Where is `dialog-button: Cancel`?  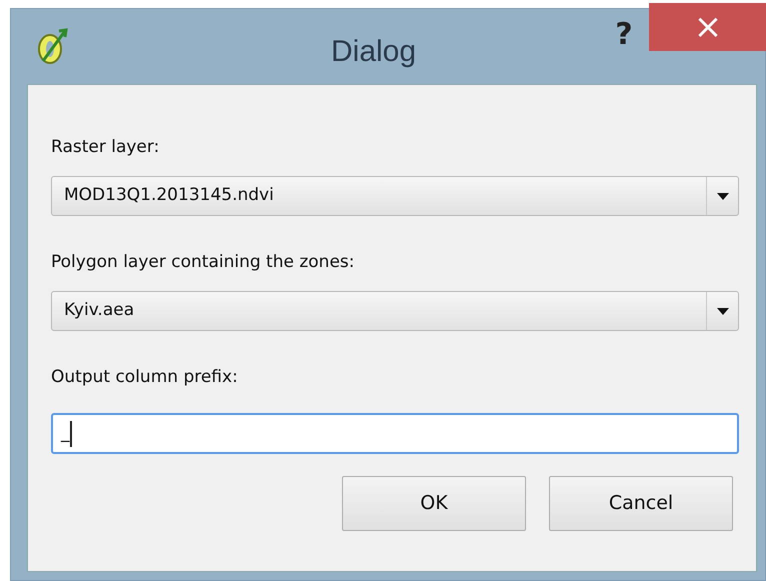
dialog-button: Cancel is located at coordinates (641, 503).